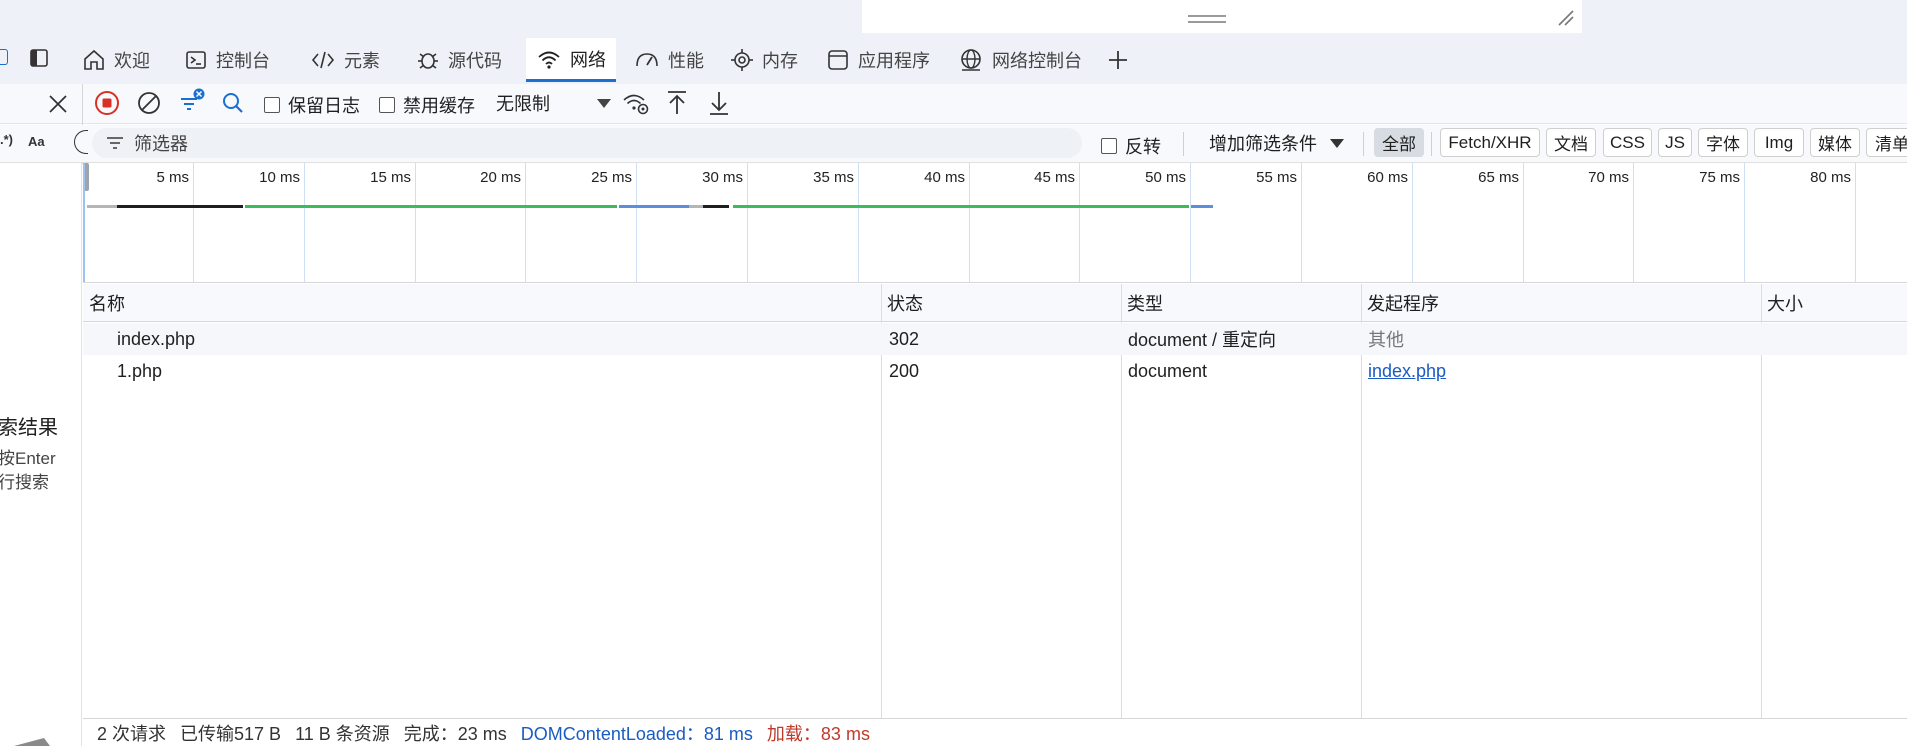 This screenshot has height=746, width=1907. Describe the element at coordinates (1399, 142) in the screenshot. I see `chip-all: 全部` at that location.